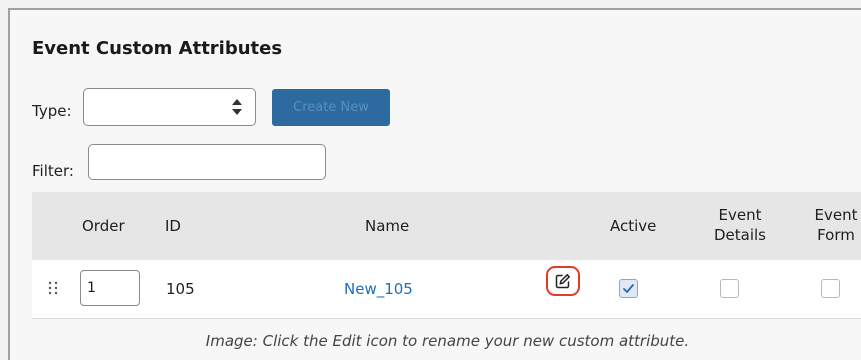 The height and width of the screenshot is (360, 861). Describe the element at coordinates (633, 226) in the screenshot. I see `header-active: Active` at that location.